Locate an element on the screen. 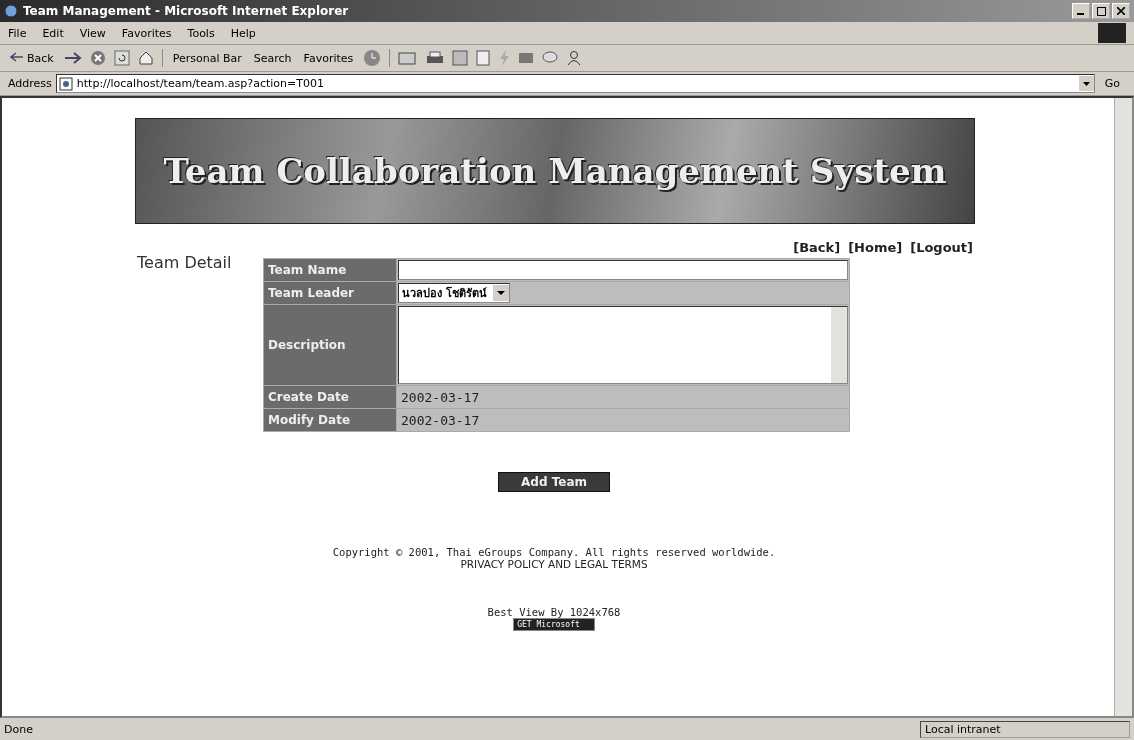  close-icon is located at coordinates (1121, 11).